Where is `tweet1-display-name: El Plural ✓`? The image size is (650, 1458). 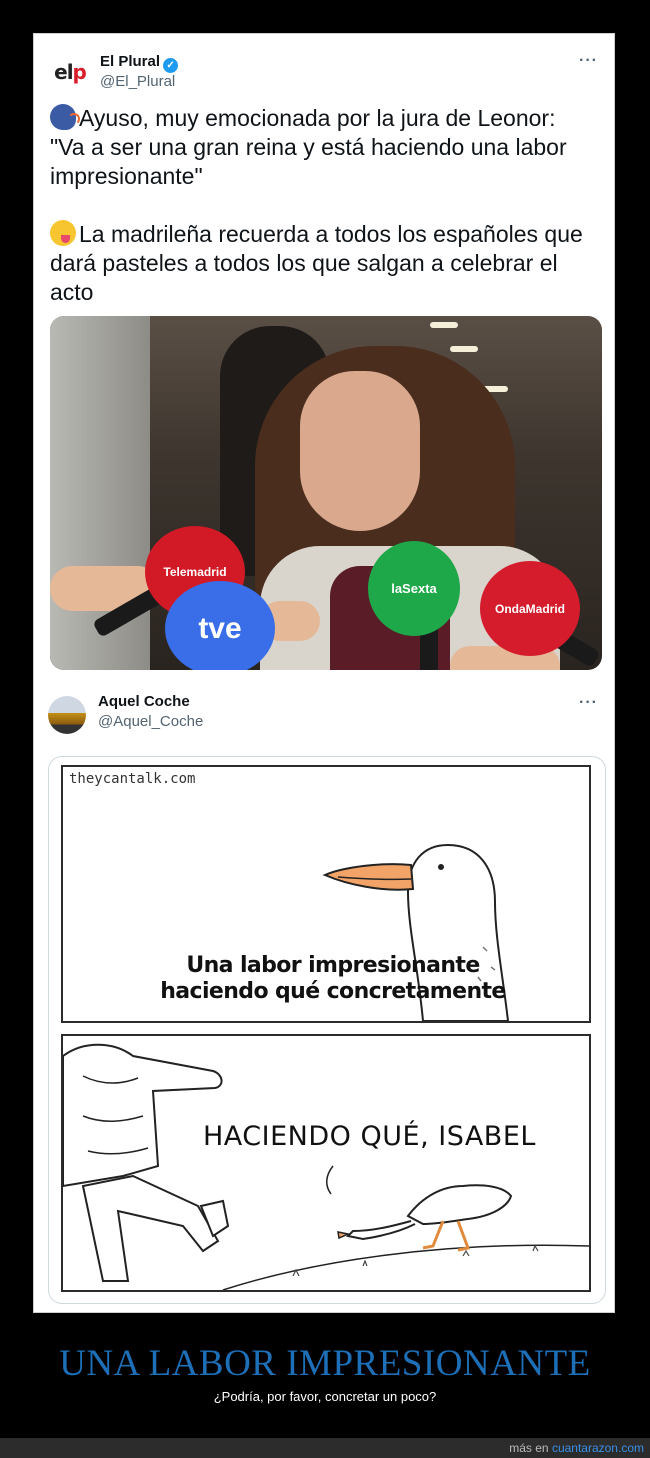 tweet1-display-name: El Plural ✓ is located at coordinates (139, 63).